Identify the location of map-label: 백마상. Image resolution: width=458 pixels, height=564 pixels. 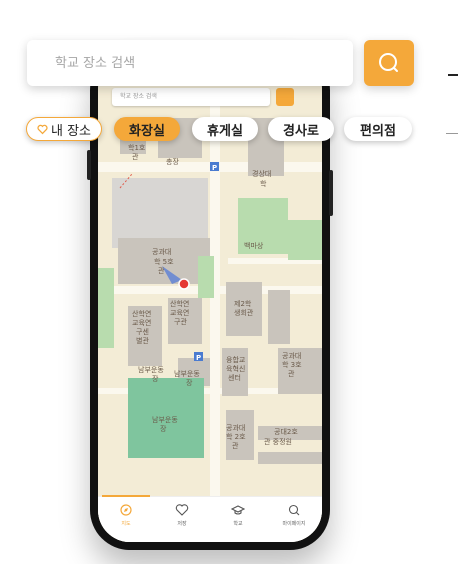
(254, 245).